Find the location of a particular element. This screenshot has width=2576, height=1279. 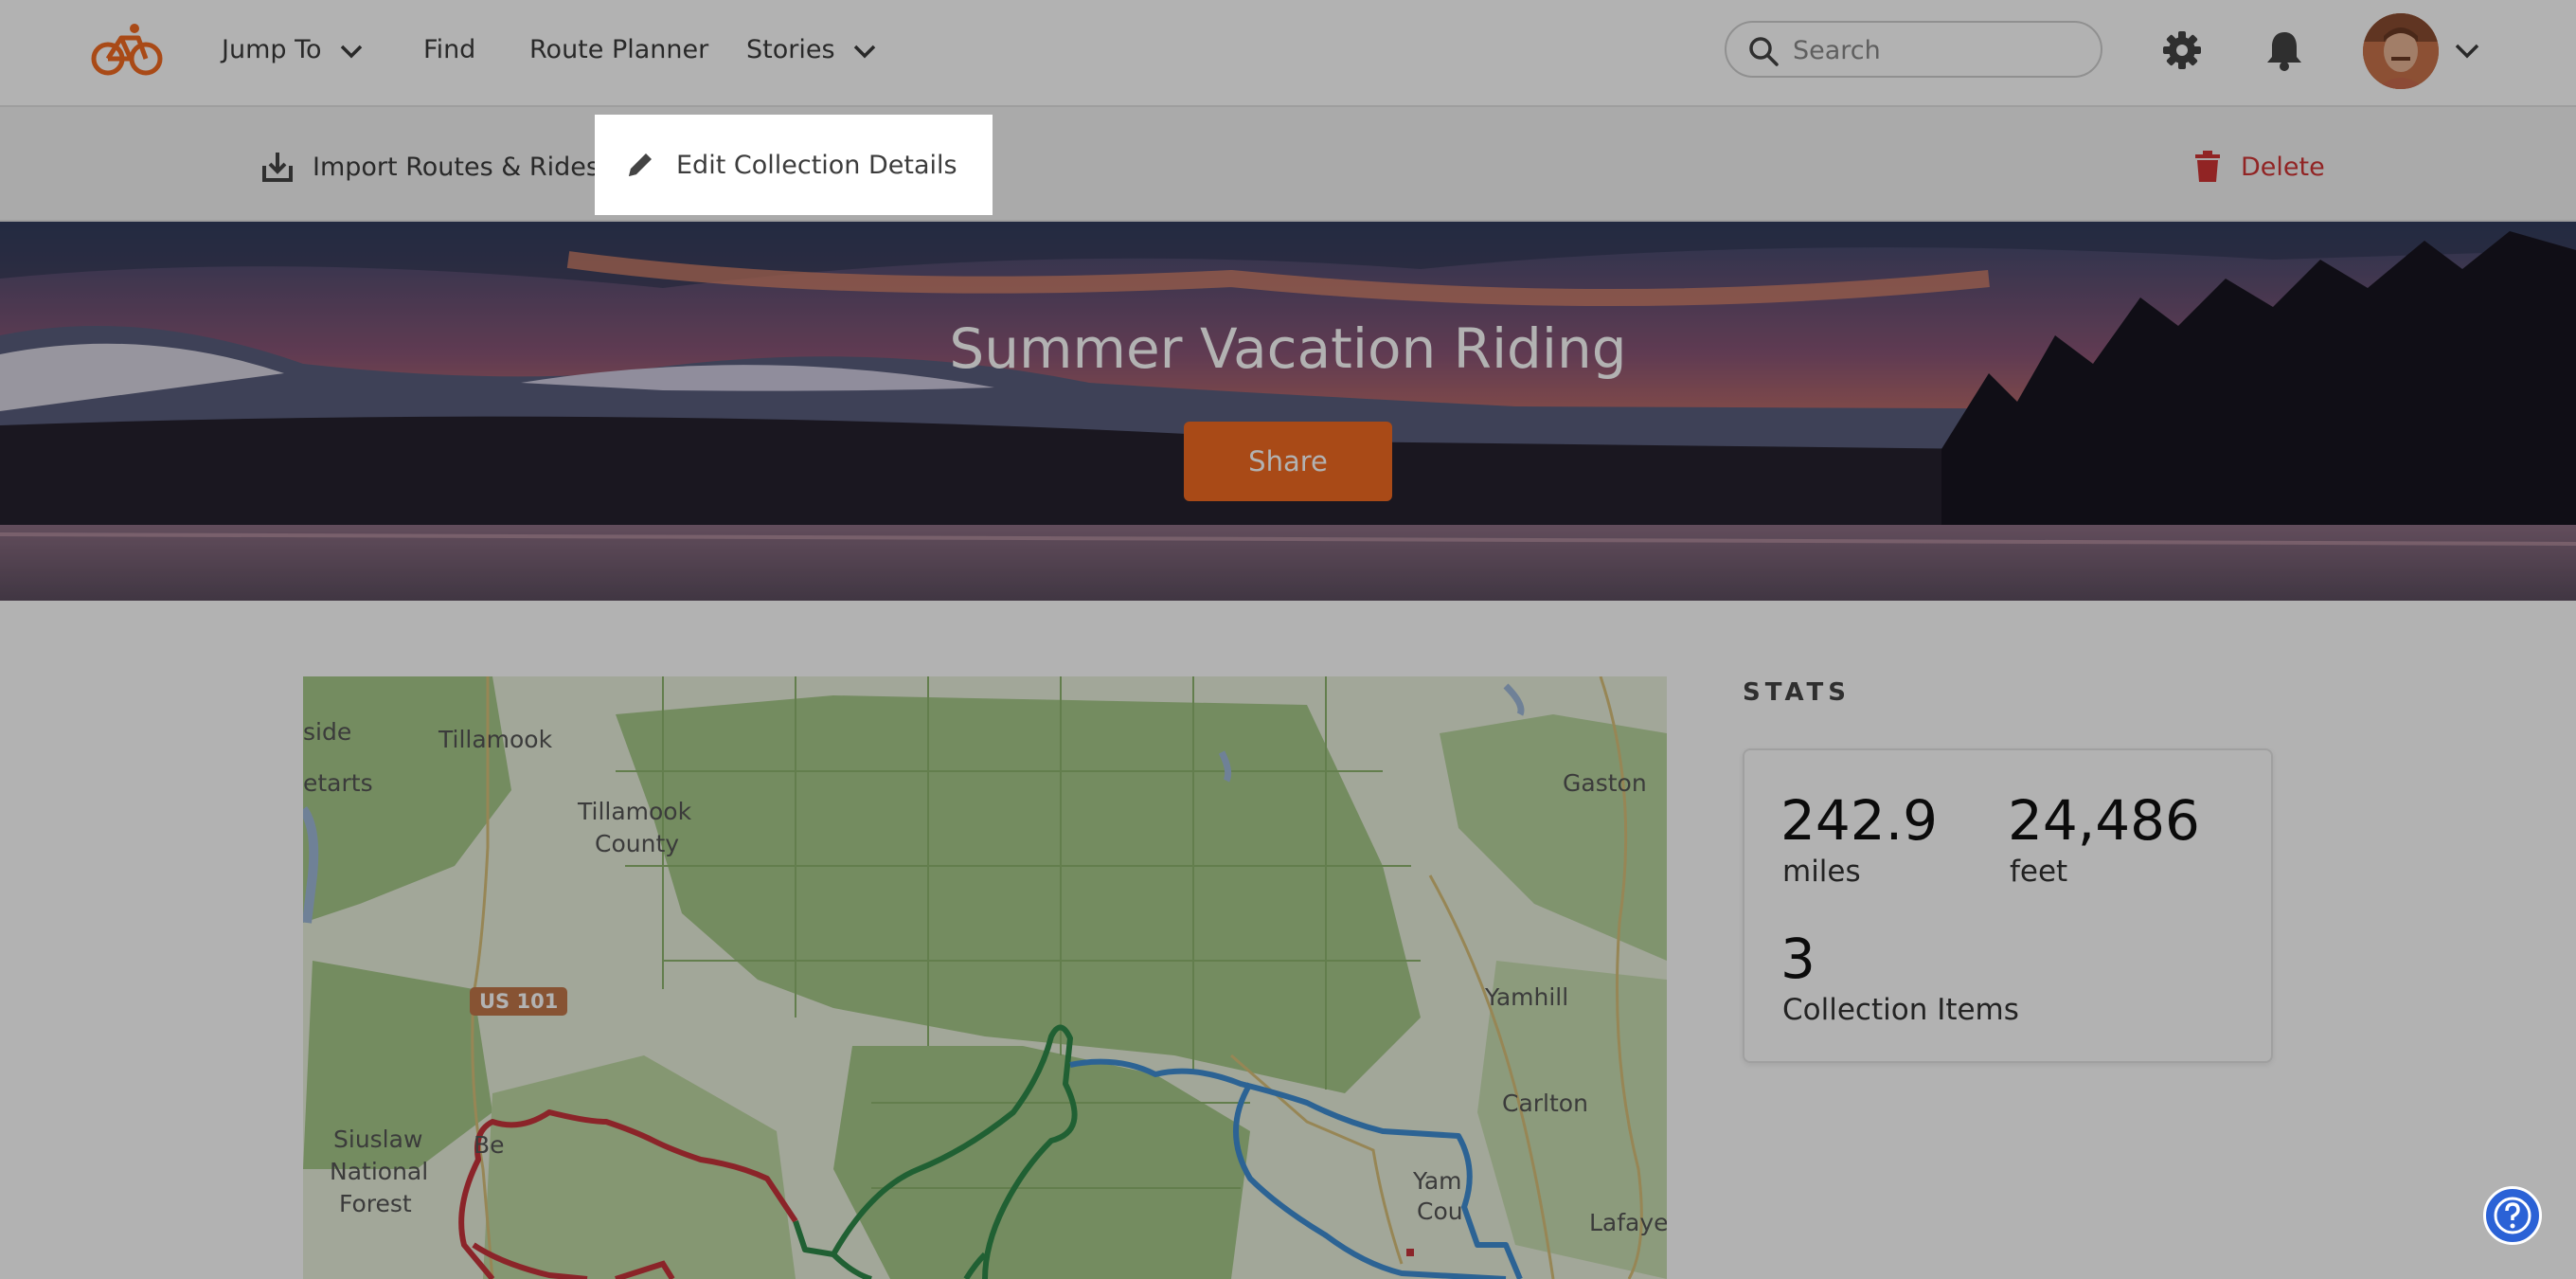

items-value: 3 is located at coordinates (1798, 959).